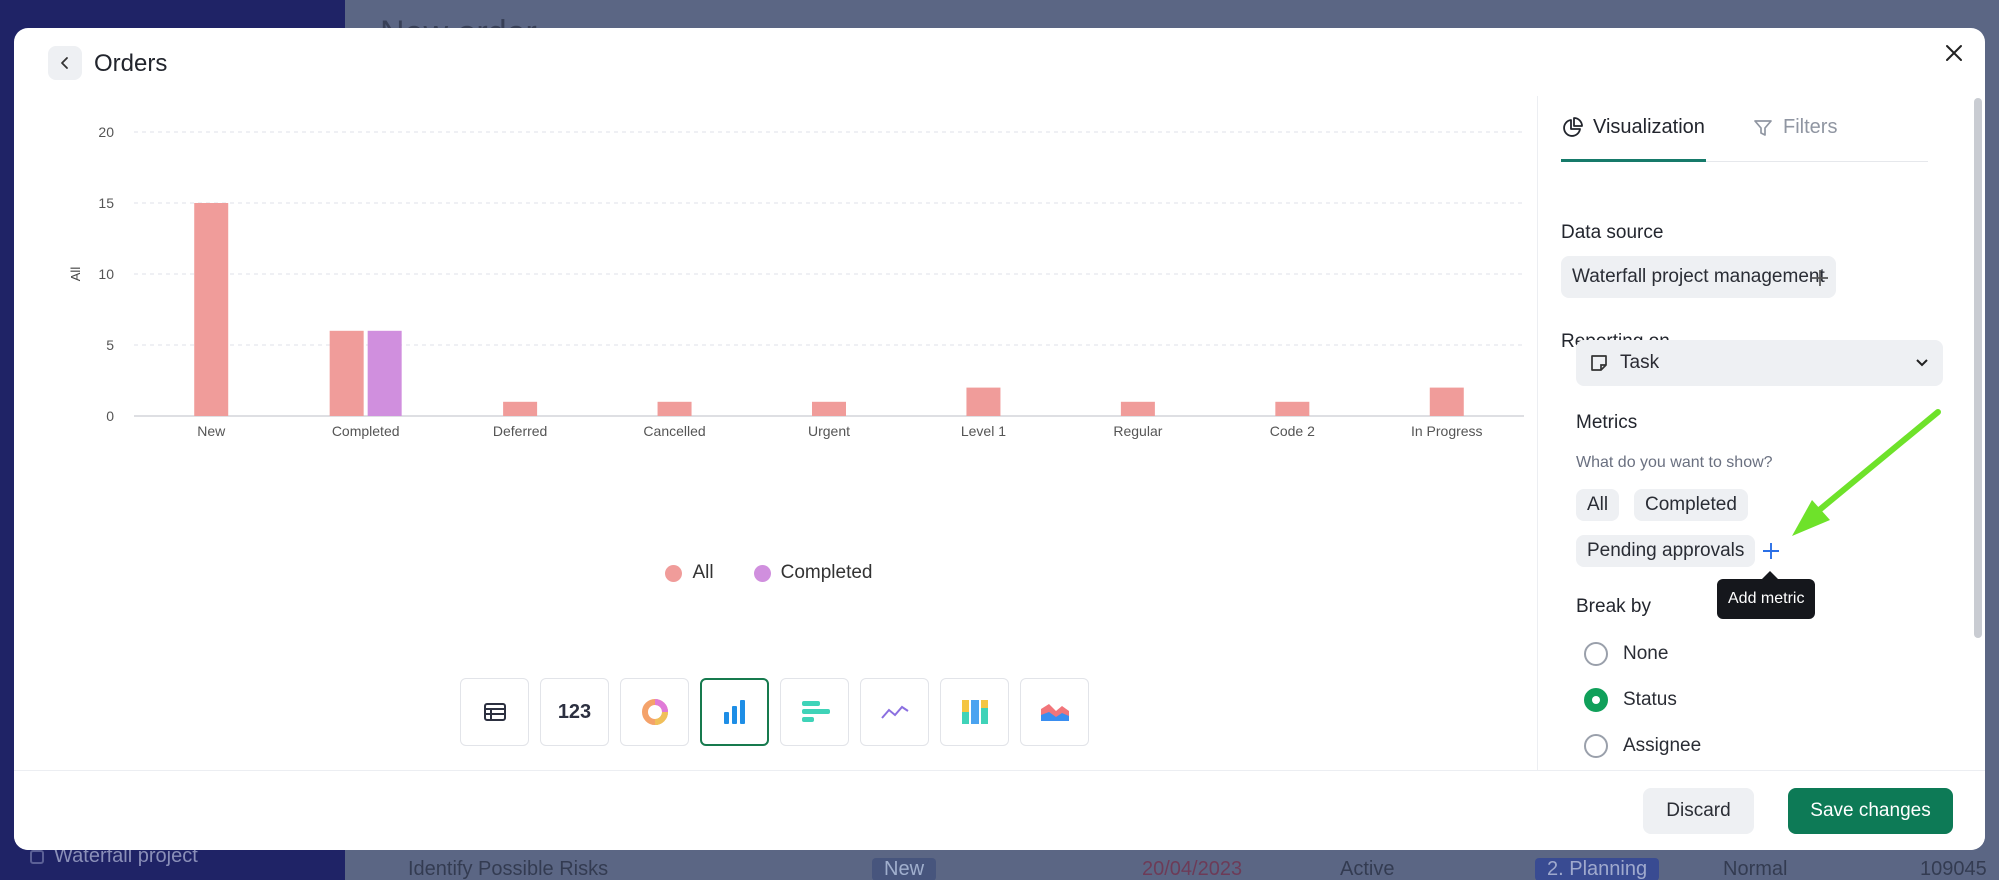  Describe the element at coordinates (1922, 363) in the screenshot. I see `chevron-down-icon` at that location.